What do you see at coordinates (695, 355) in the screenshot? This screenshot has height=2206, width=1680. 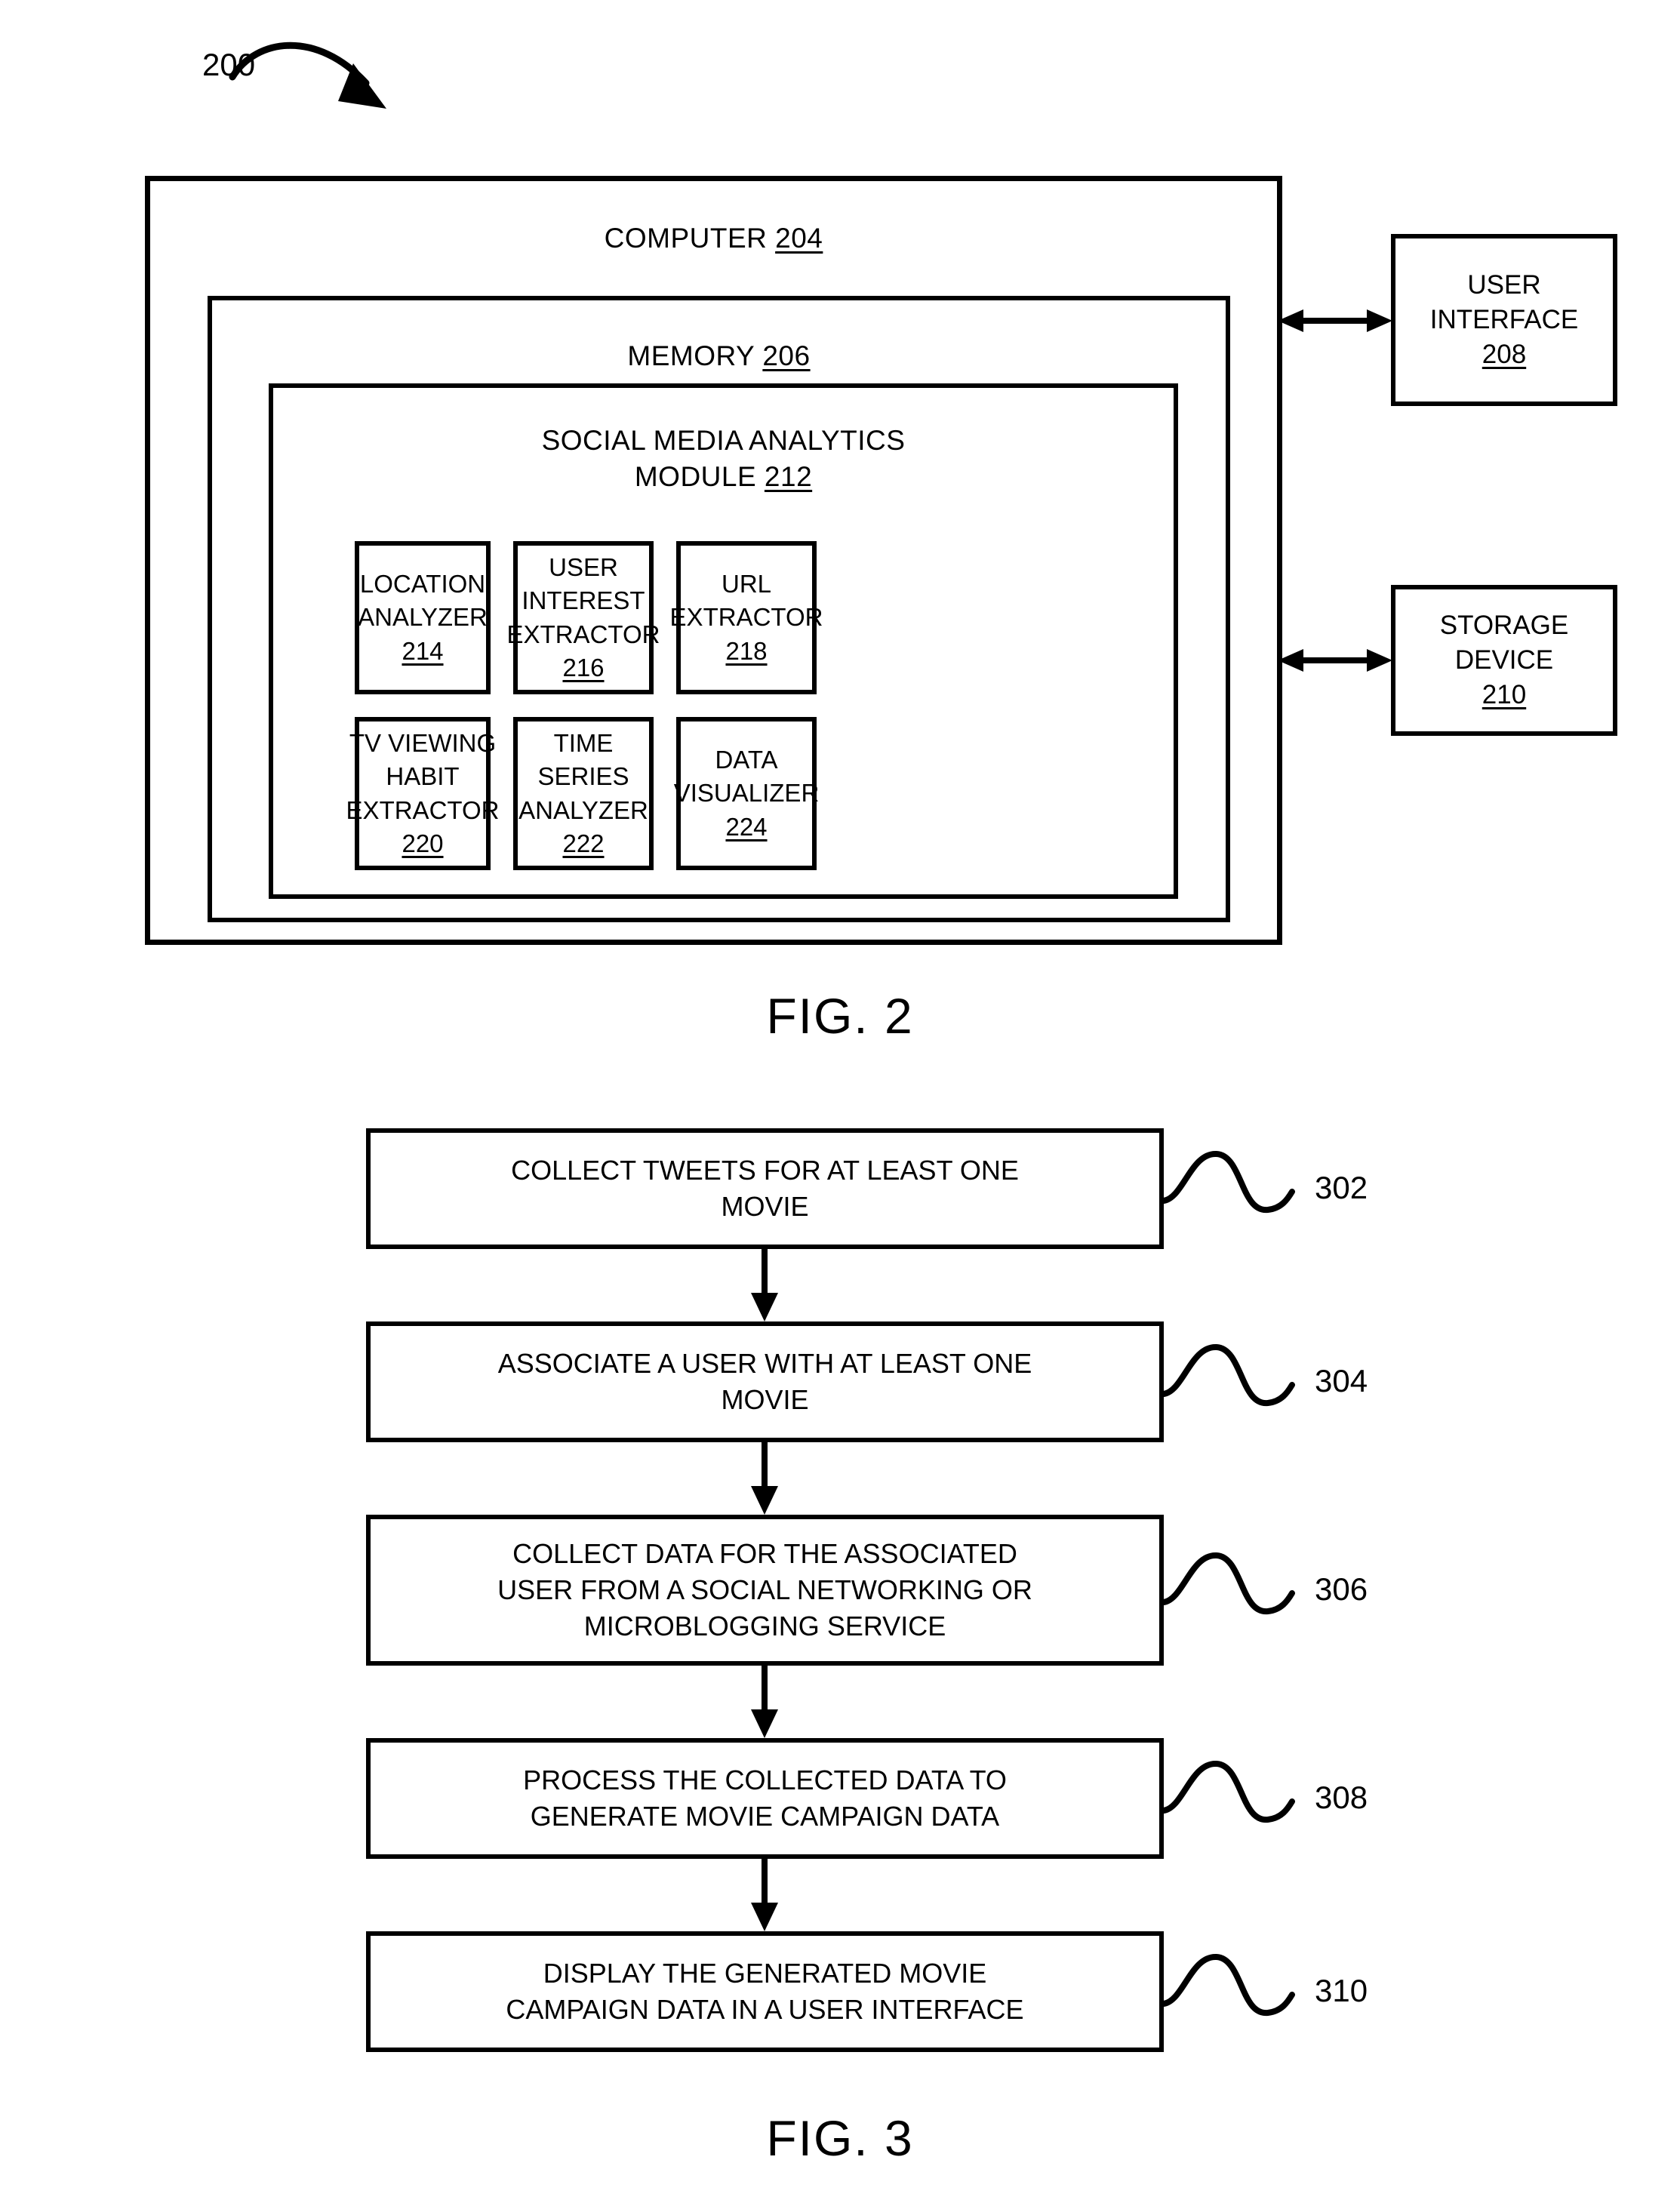 I see `memory-title-text: MEMORY` at bounding box center [695, 355].